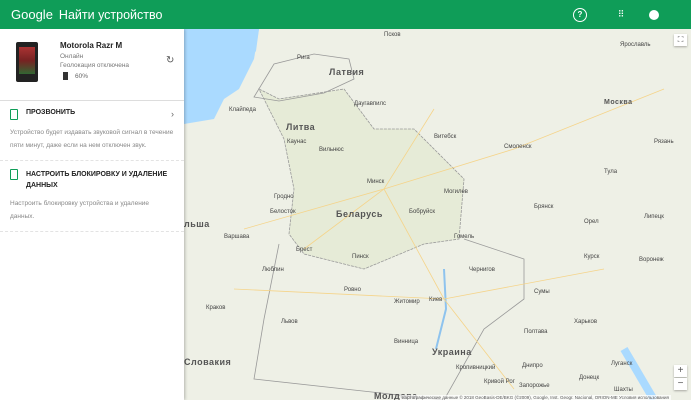 The image size is (691, 400). I want to click on fullscreen-button: ⛶, so click(680, 40).